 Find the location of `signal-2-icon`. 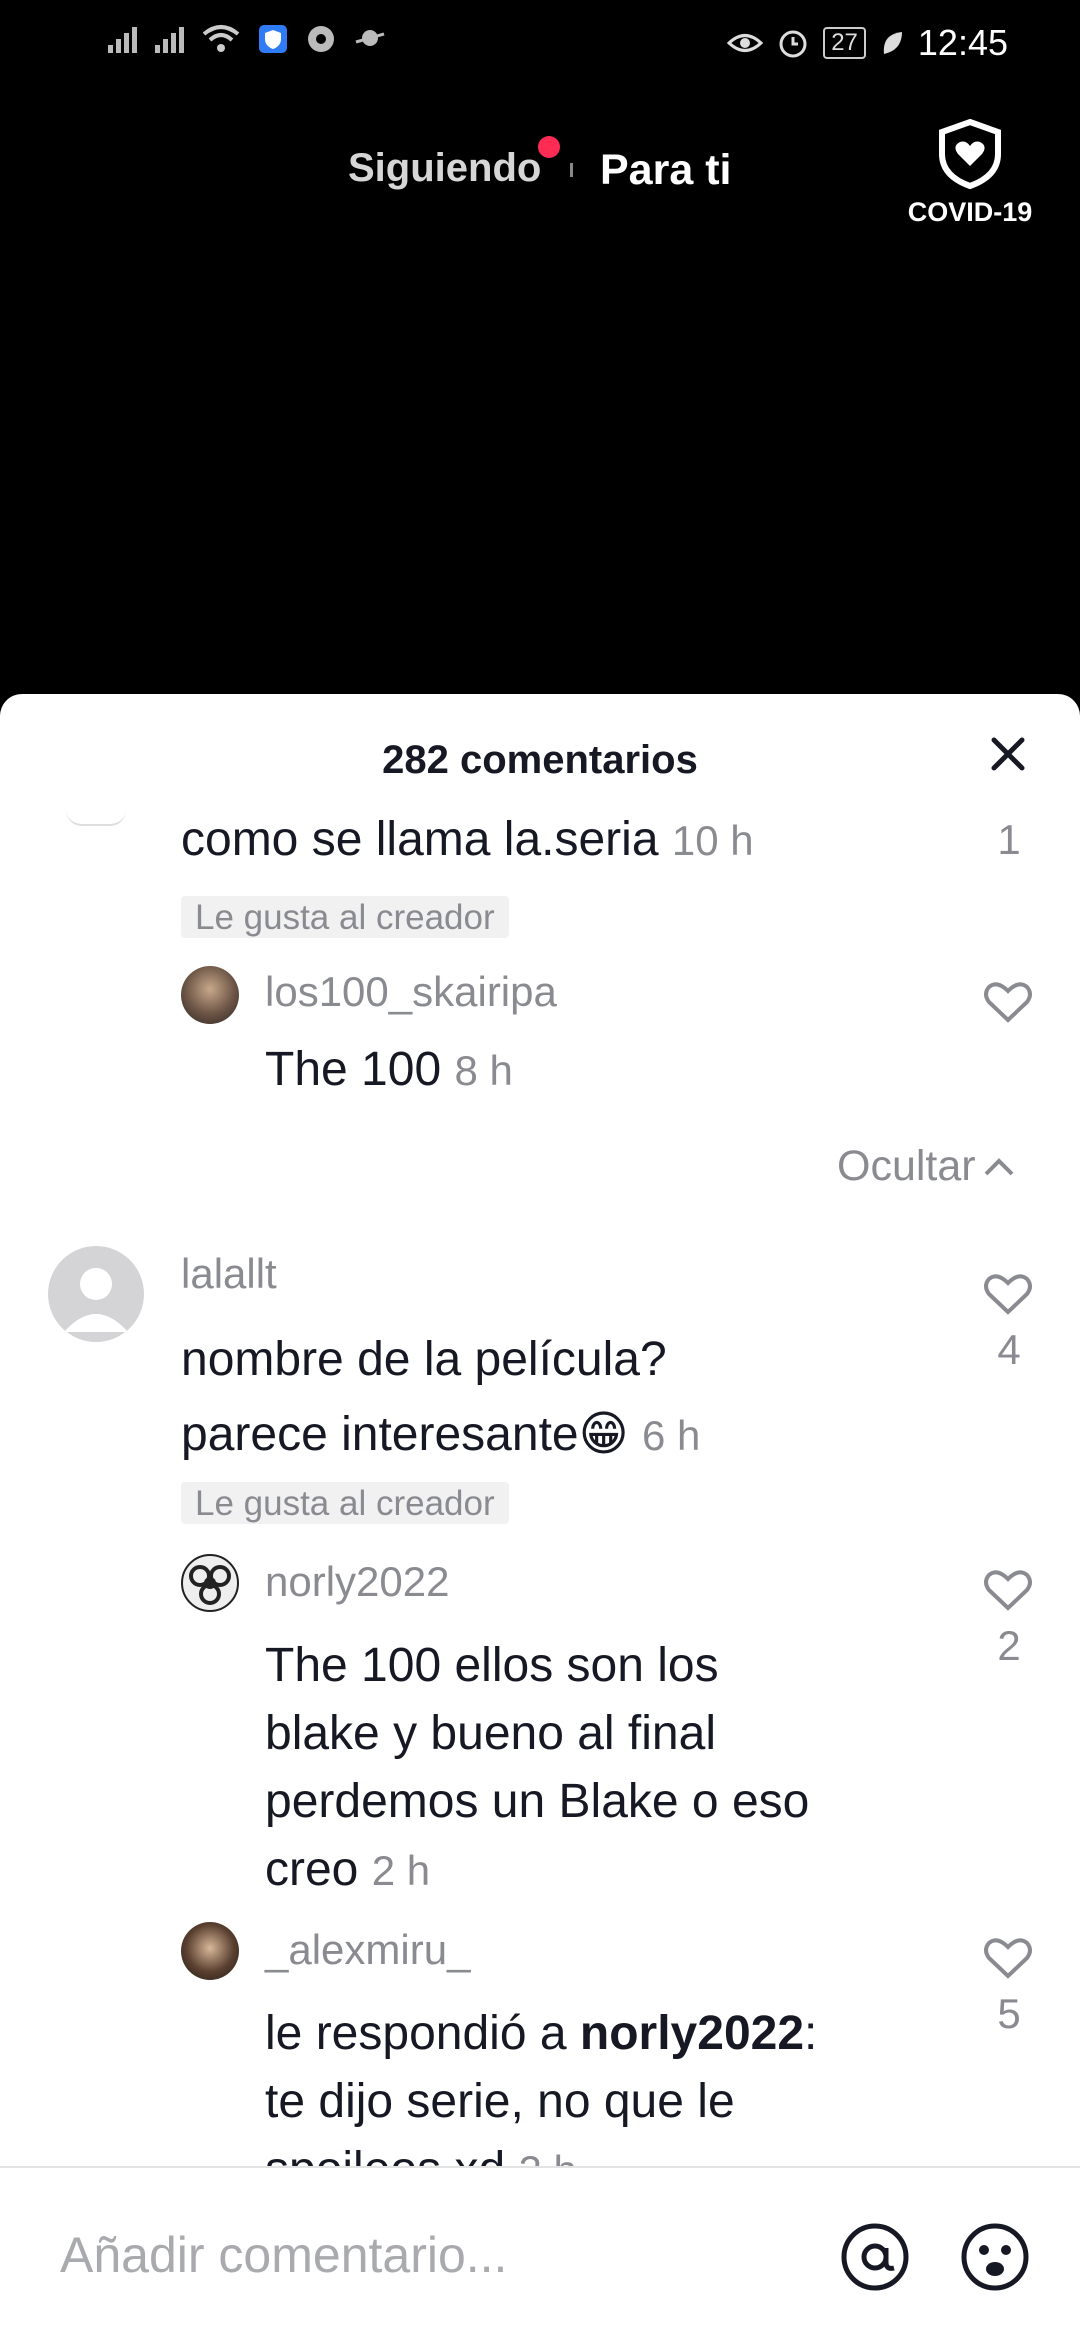

signal-2-icon is located at coordinates (169, 39).